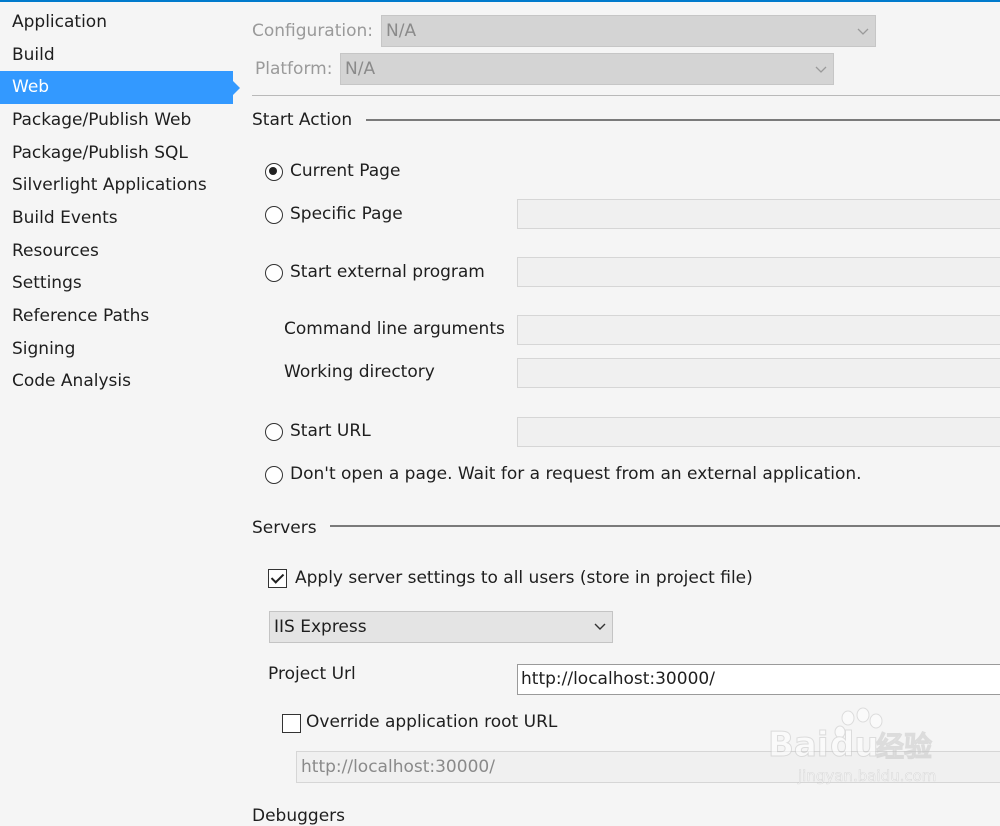 Image resolution: width=1000 pixels, height=826 pixels. What do you see at coordinates (302, 120) in the screenshot?
I see `start-action-heading: Start Action` at bounding box center [302, 120].